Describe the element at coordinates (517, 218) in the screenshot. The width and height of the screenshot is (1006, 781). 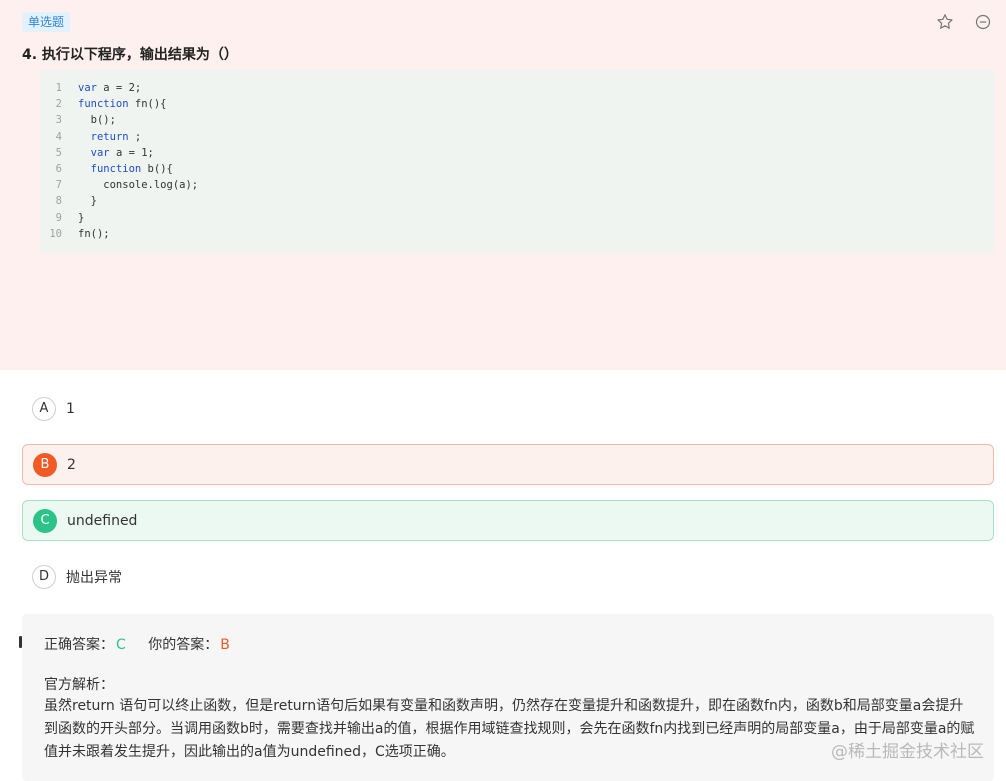
I see `code-line: 9}` at that location.